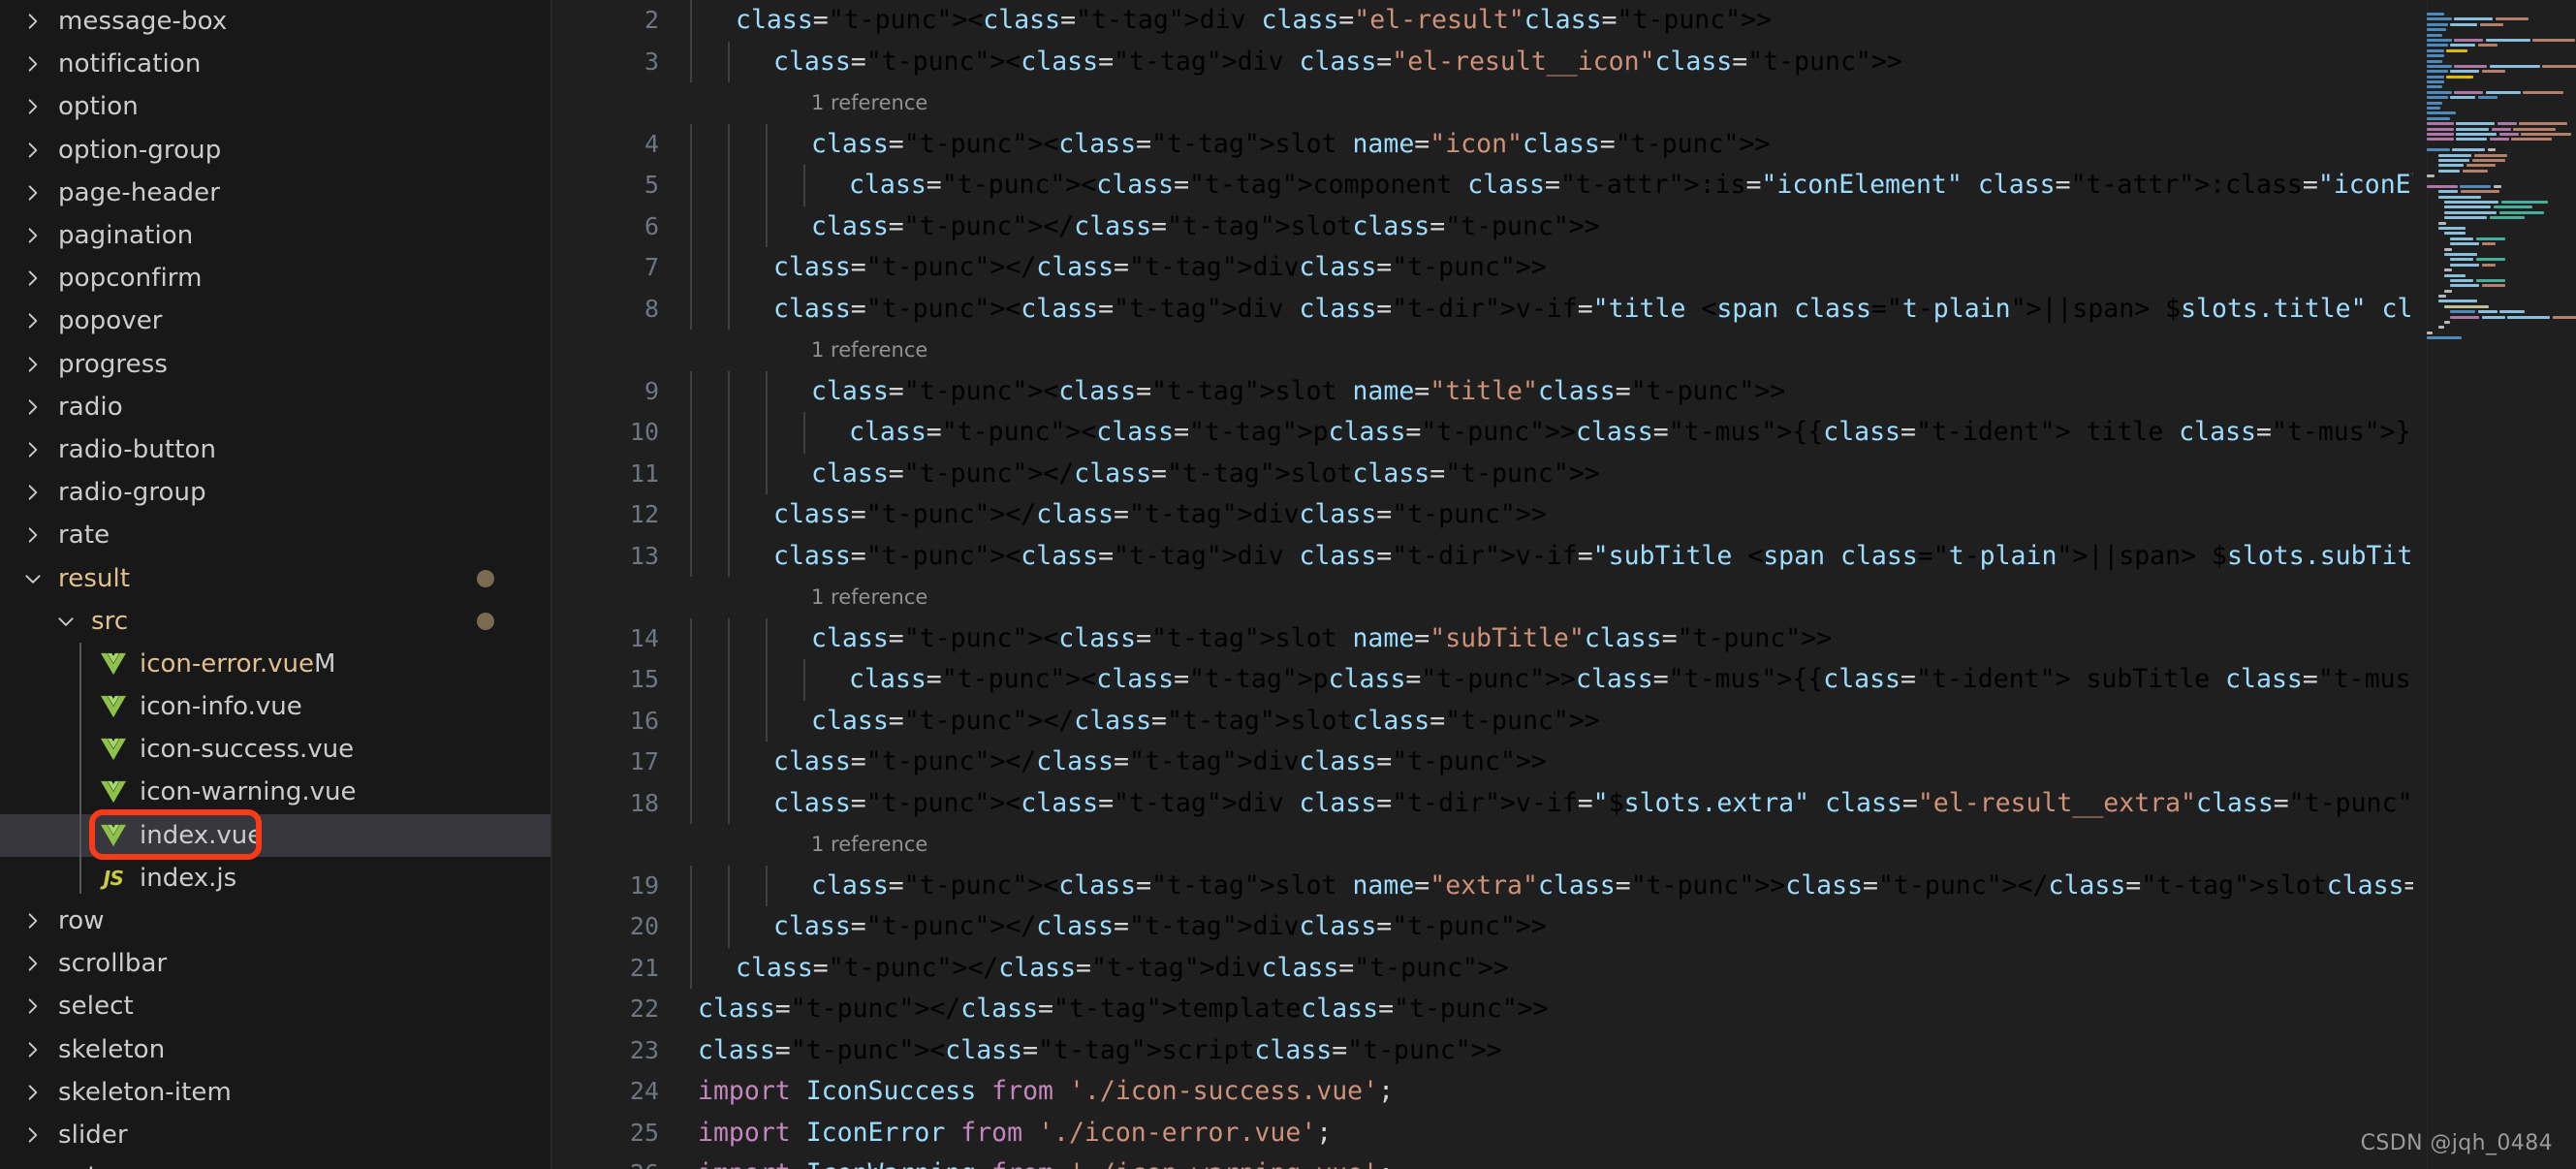 This screenshot has width=2576, height=1169. Describe the element at coordinates (276, 321) in the screenshot. I see `tree-folder-popover: popover` at that location.